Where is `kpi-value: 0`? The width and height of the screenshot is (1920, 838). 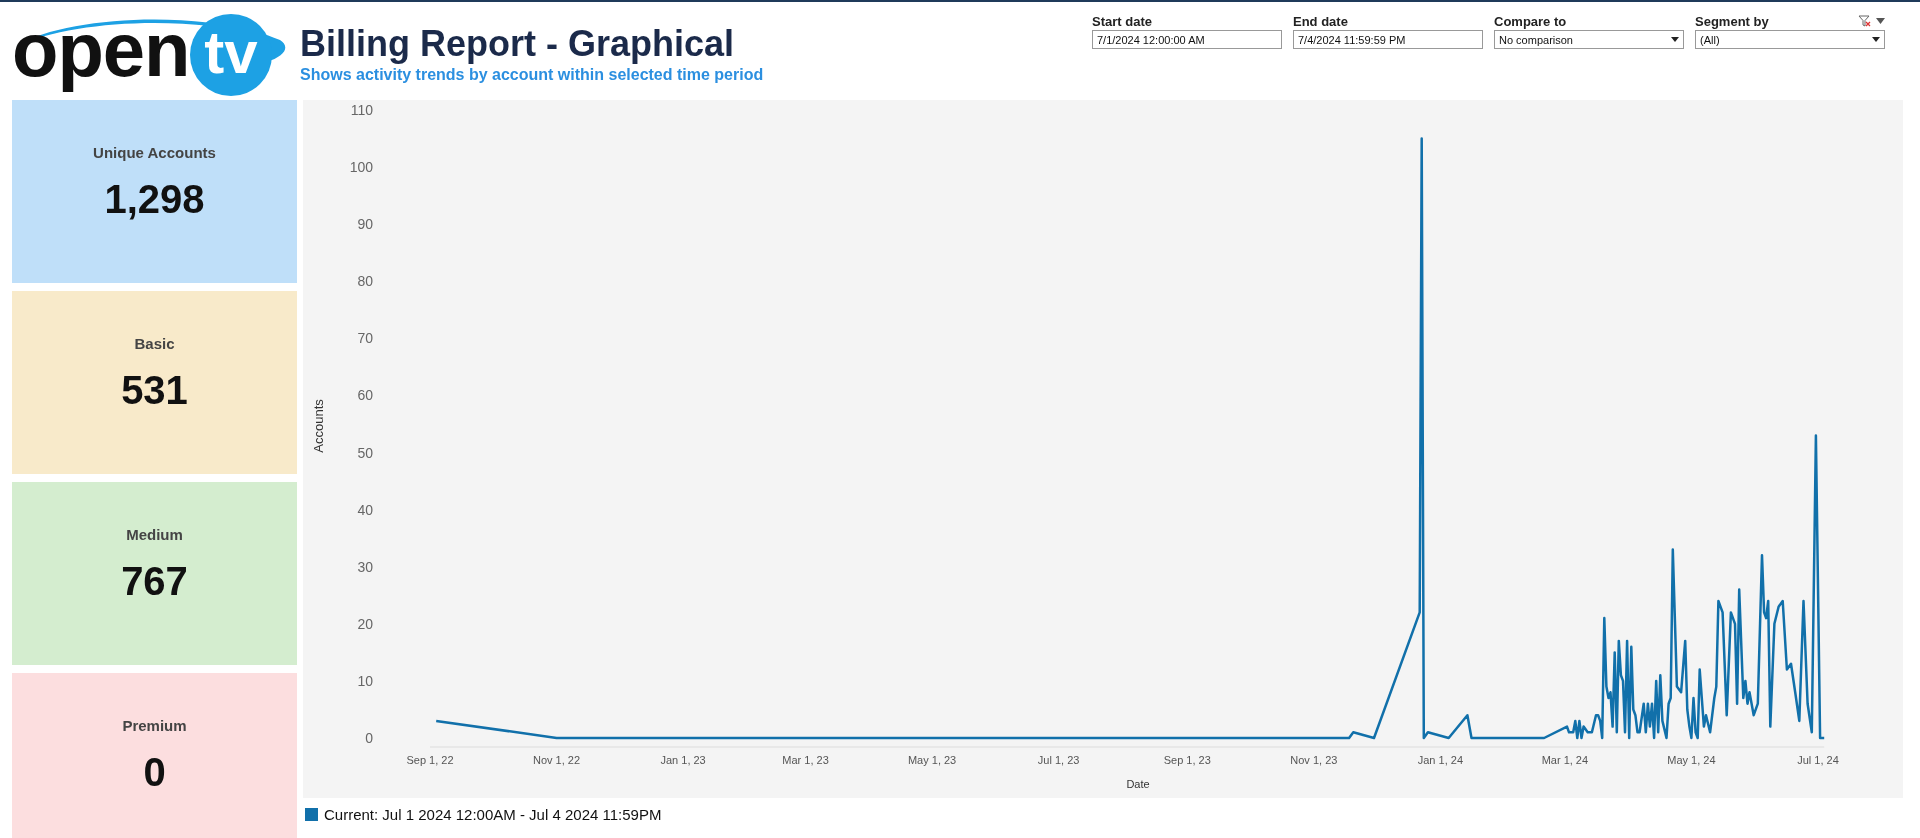
kpi-value: 0 is located at coordinates (154, 772).